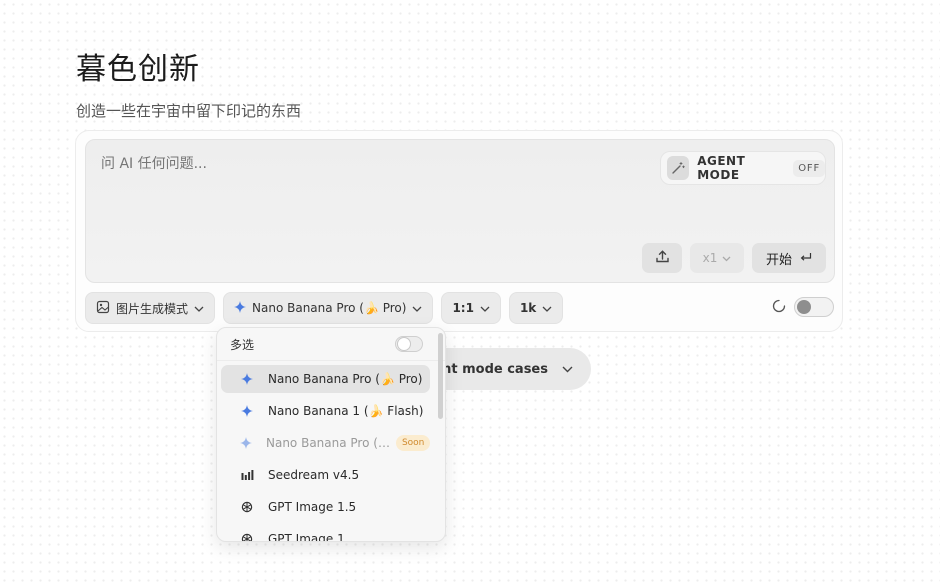 The width and height of the screenshot is (940, 584). I want to click on start-button: 开始, so click(789, 258).